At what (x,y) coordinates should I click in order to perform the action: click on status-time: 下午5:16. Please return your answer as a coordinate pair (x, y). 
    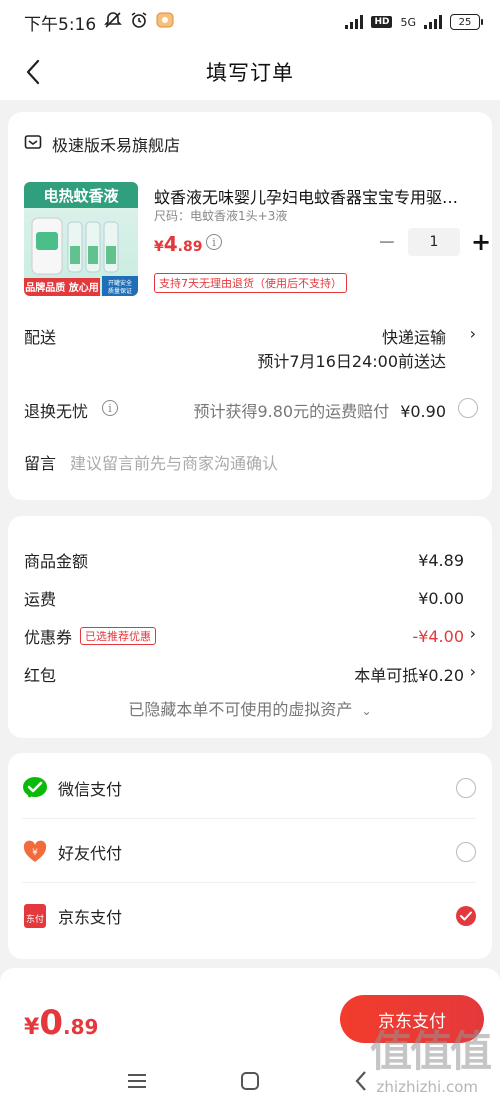
    Looking at the image, I should click on (60, 24).